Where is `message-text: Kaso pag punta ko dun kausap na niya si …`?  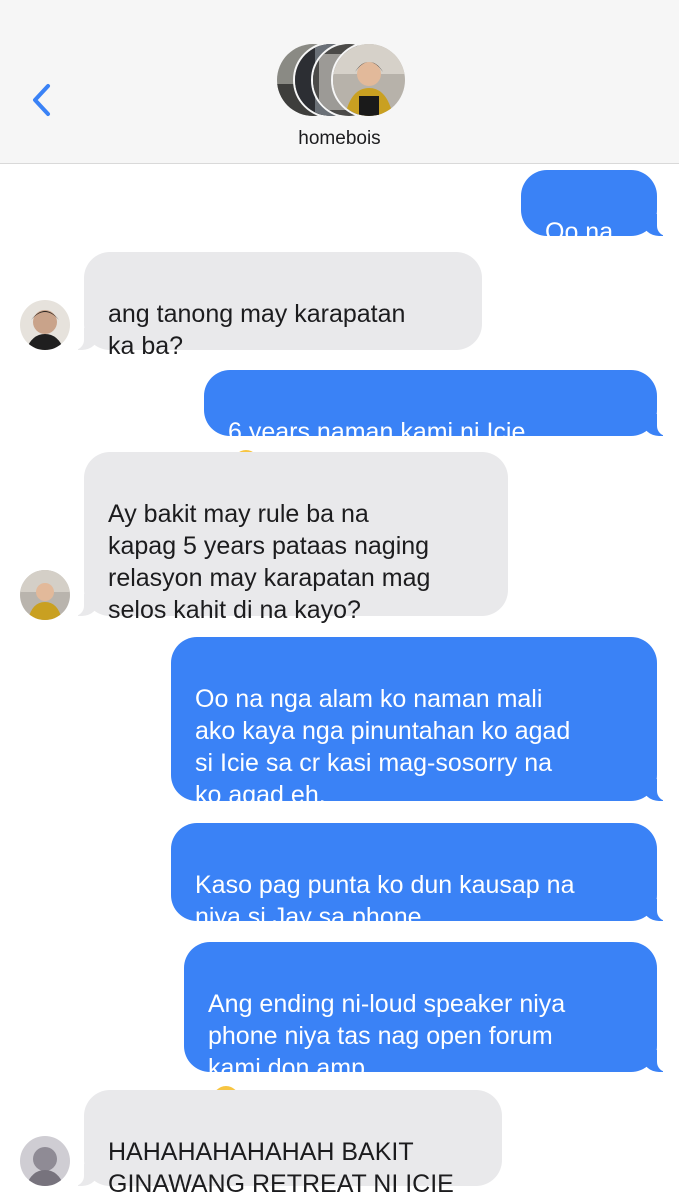
message-text: Kaso pag punta ko dun kausap na niya si … is located at coordinates (385, 901).